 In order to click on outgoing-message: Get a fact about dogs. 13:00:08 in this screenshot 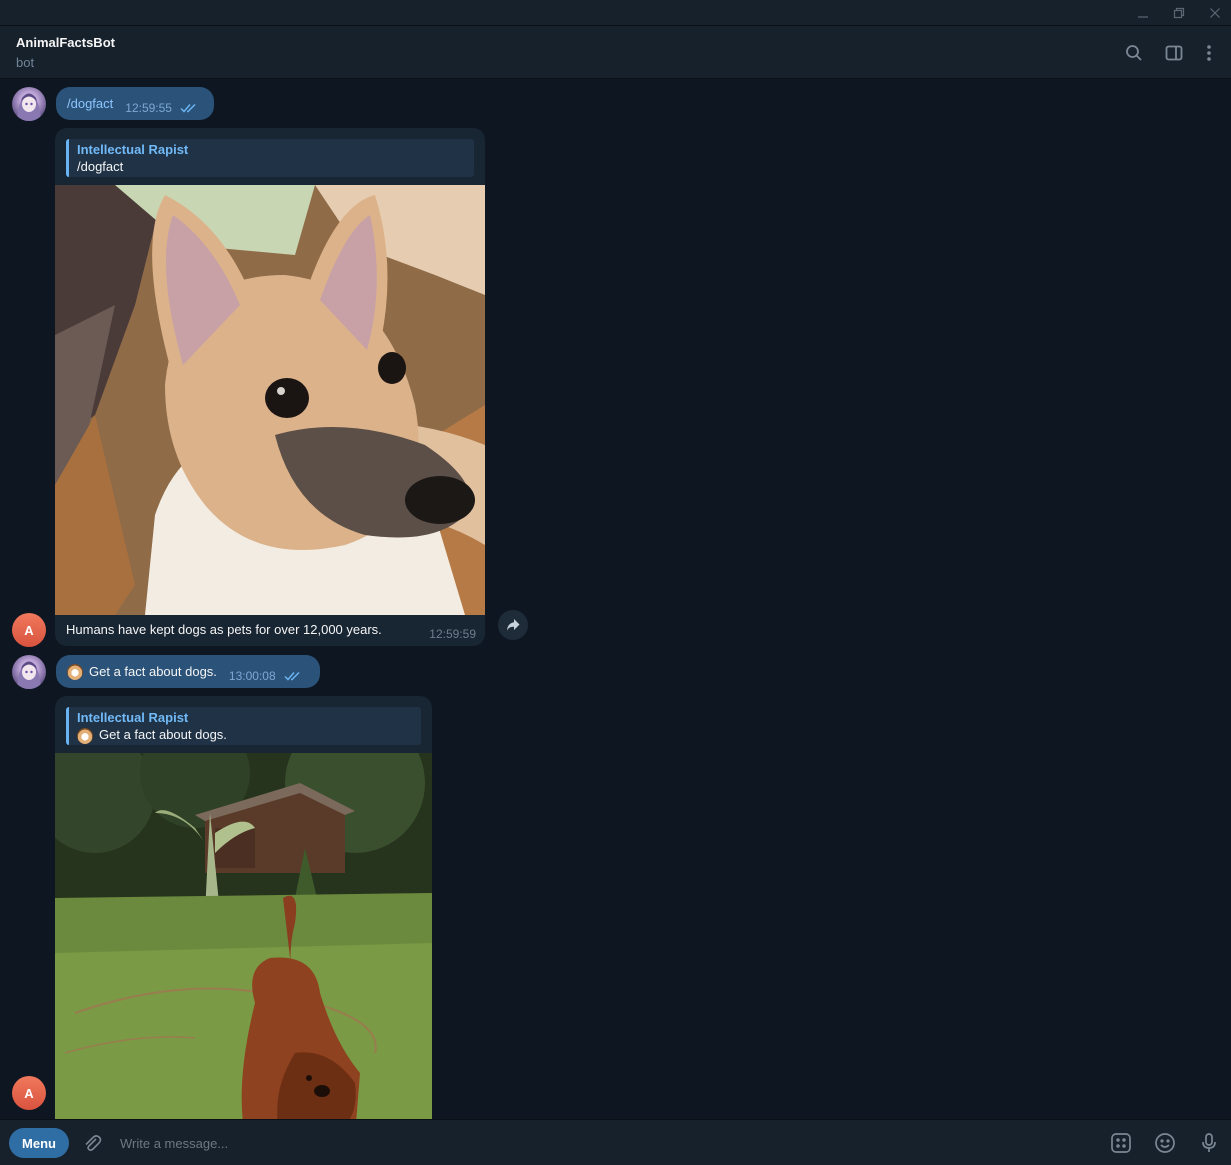, I will do `click(188, 671)`.